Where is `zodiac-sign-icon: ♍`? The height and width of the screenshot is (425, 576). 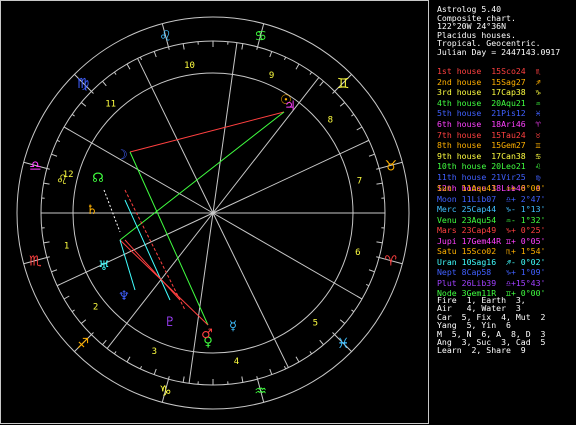
zodiac-sign-icon: ♍ is located at coordinates (83, 84).